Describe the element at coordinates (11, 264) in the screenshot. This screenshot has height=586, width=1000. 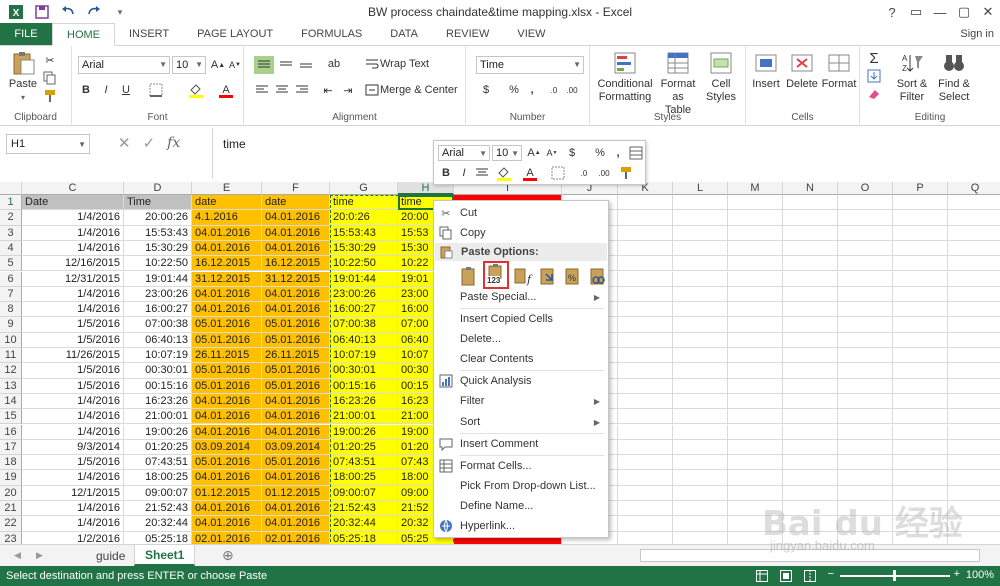
I see `row-header: 5` at that location.